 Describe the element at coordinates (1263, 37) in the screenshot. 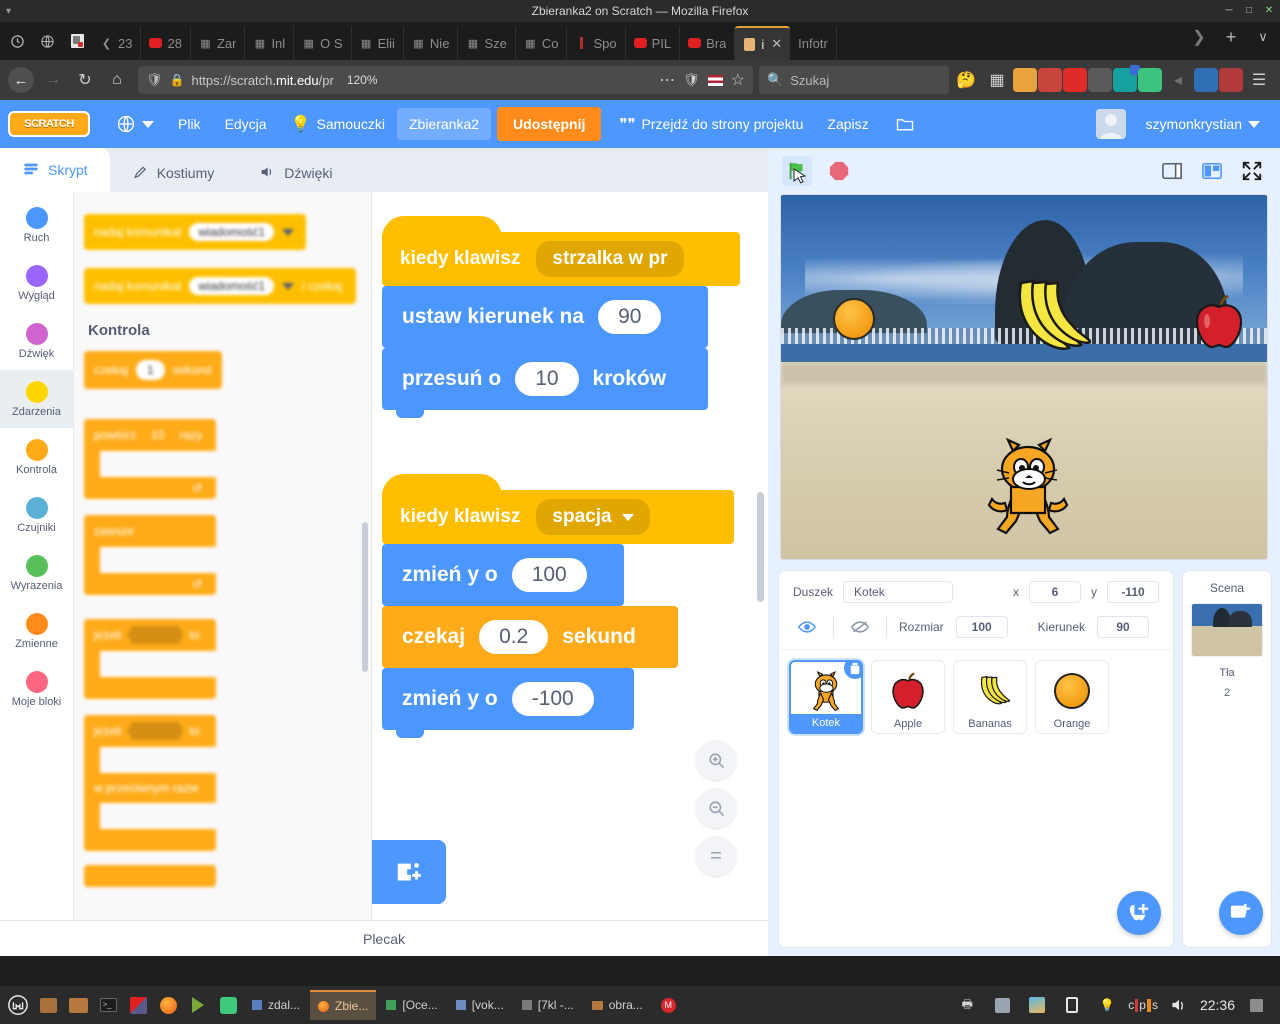

I see `tab-list-button: ∨` at that location.